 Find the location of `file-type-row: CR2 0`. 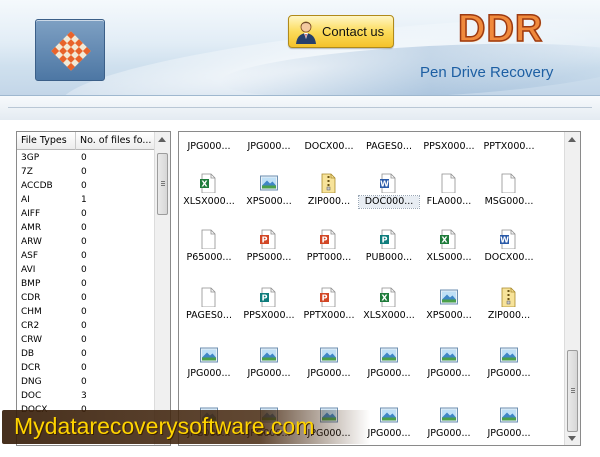

file-type-row: CR2 0 is located at coordinates (86, 326).